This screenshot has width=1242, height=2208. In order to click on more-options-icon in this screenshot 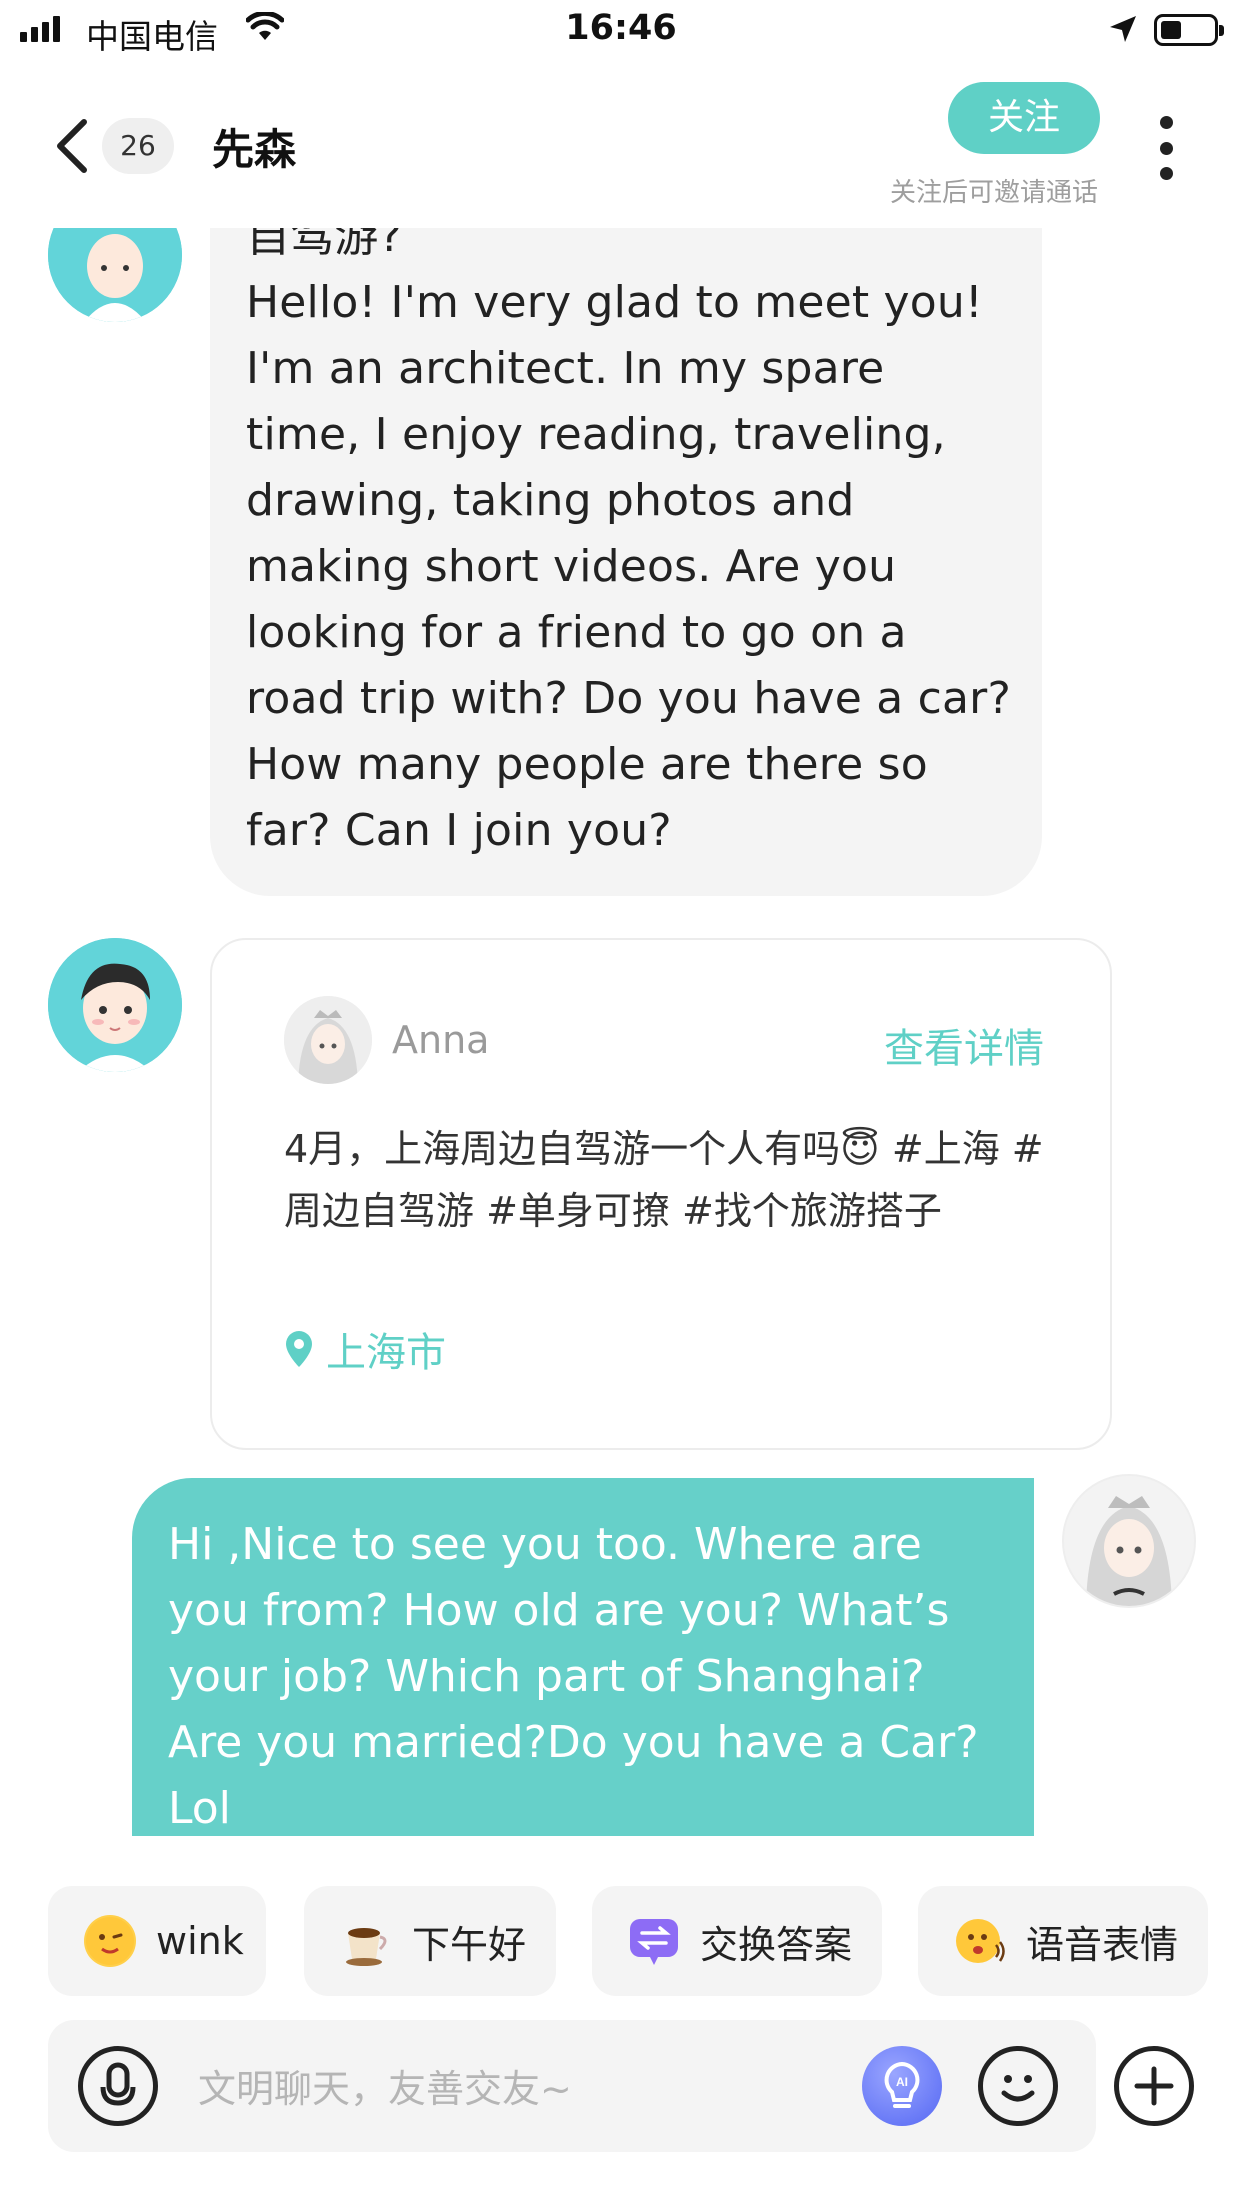, I will do `click(1166, 148)`.